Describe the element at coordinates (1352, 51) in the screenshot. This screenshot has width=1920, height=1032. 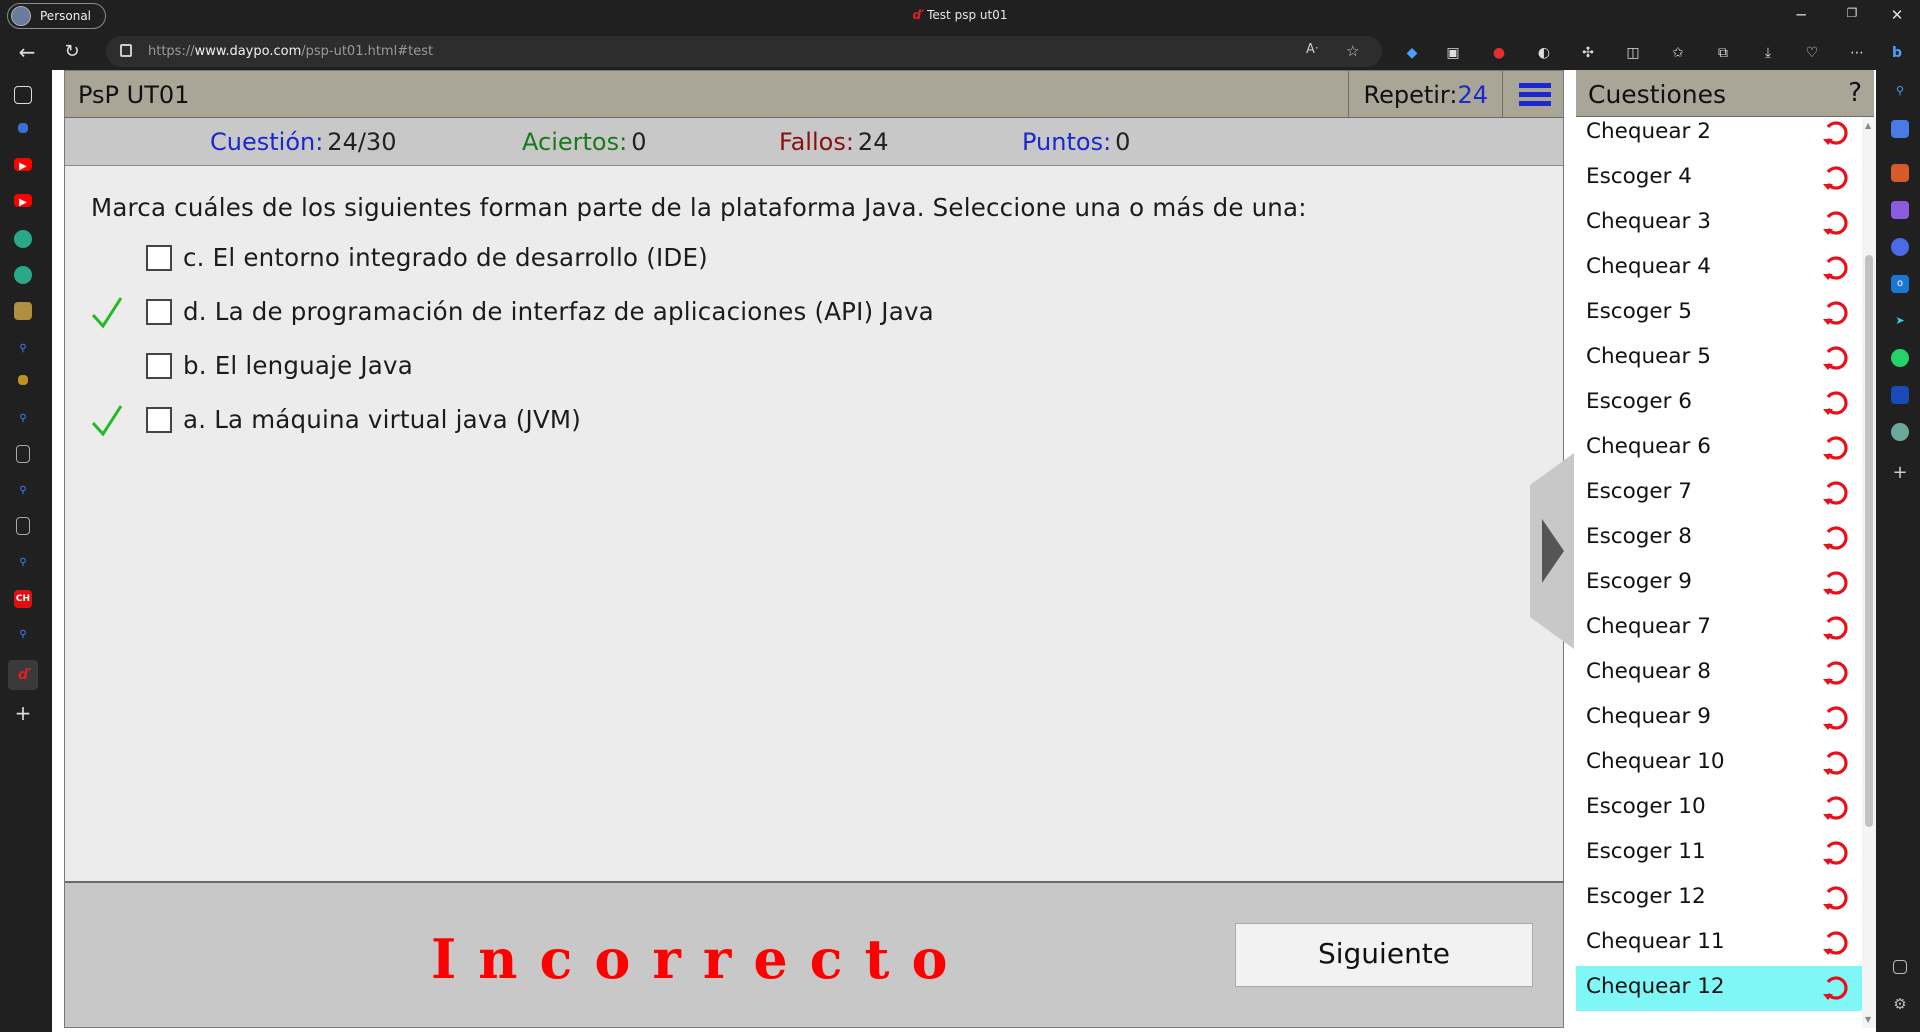
I see `favorite-star-icon: ☆` at that location.